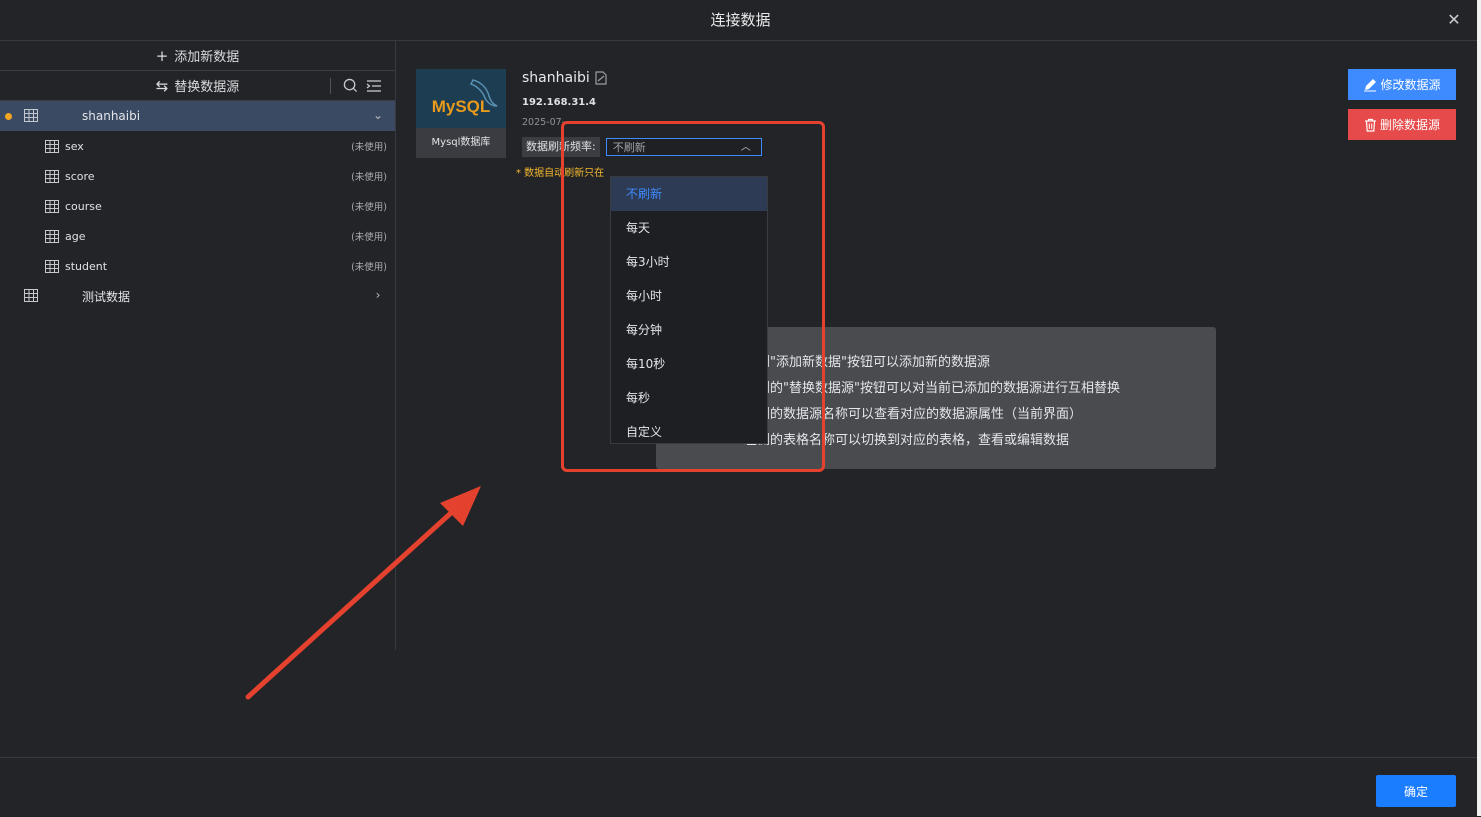 This screenshot has height=817, width=1481. What do you see at coordinates (738, 787) in the screenshot?
I see `dialog-footer` at bounding box center [738, 787].